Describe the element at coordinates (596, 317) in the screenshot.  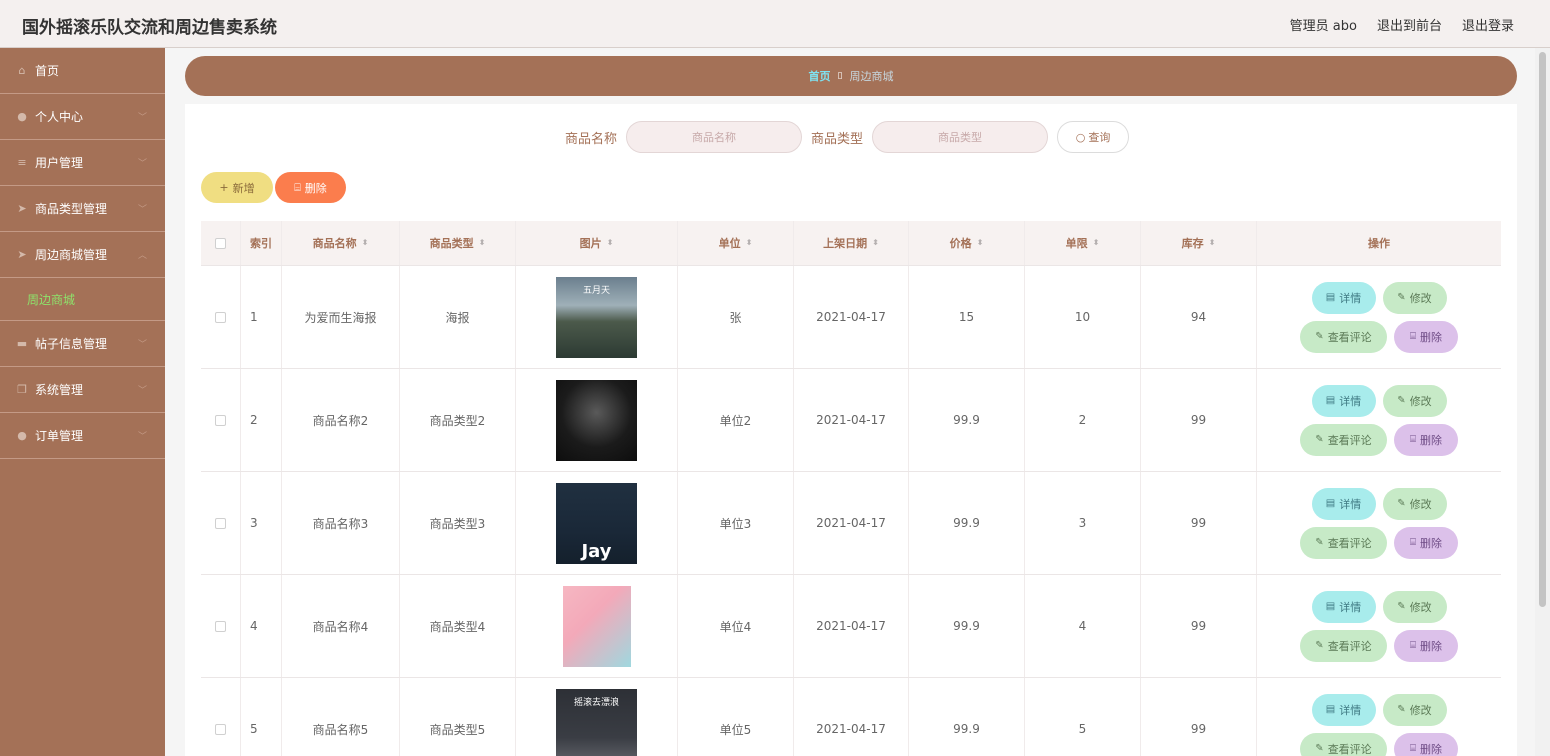
I see `product-thumbnail: 五月天` at that location.